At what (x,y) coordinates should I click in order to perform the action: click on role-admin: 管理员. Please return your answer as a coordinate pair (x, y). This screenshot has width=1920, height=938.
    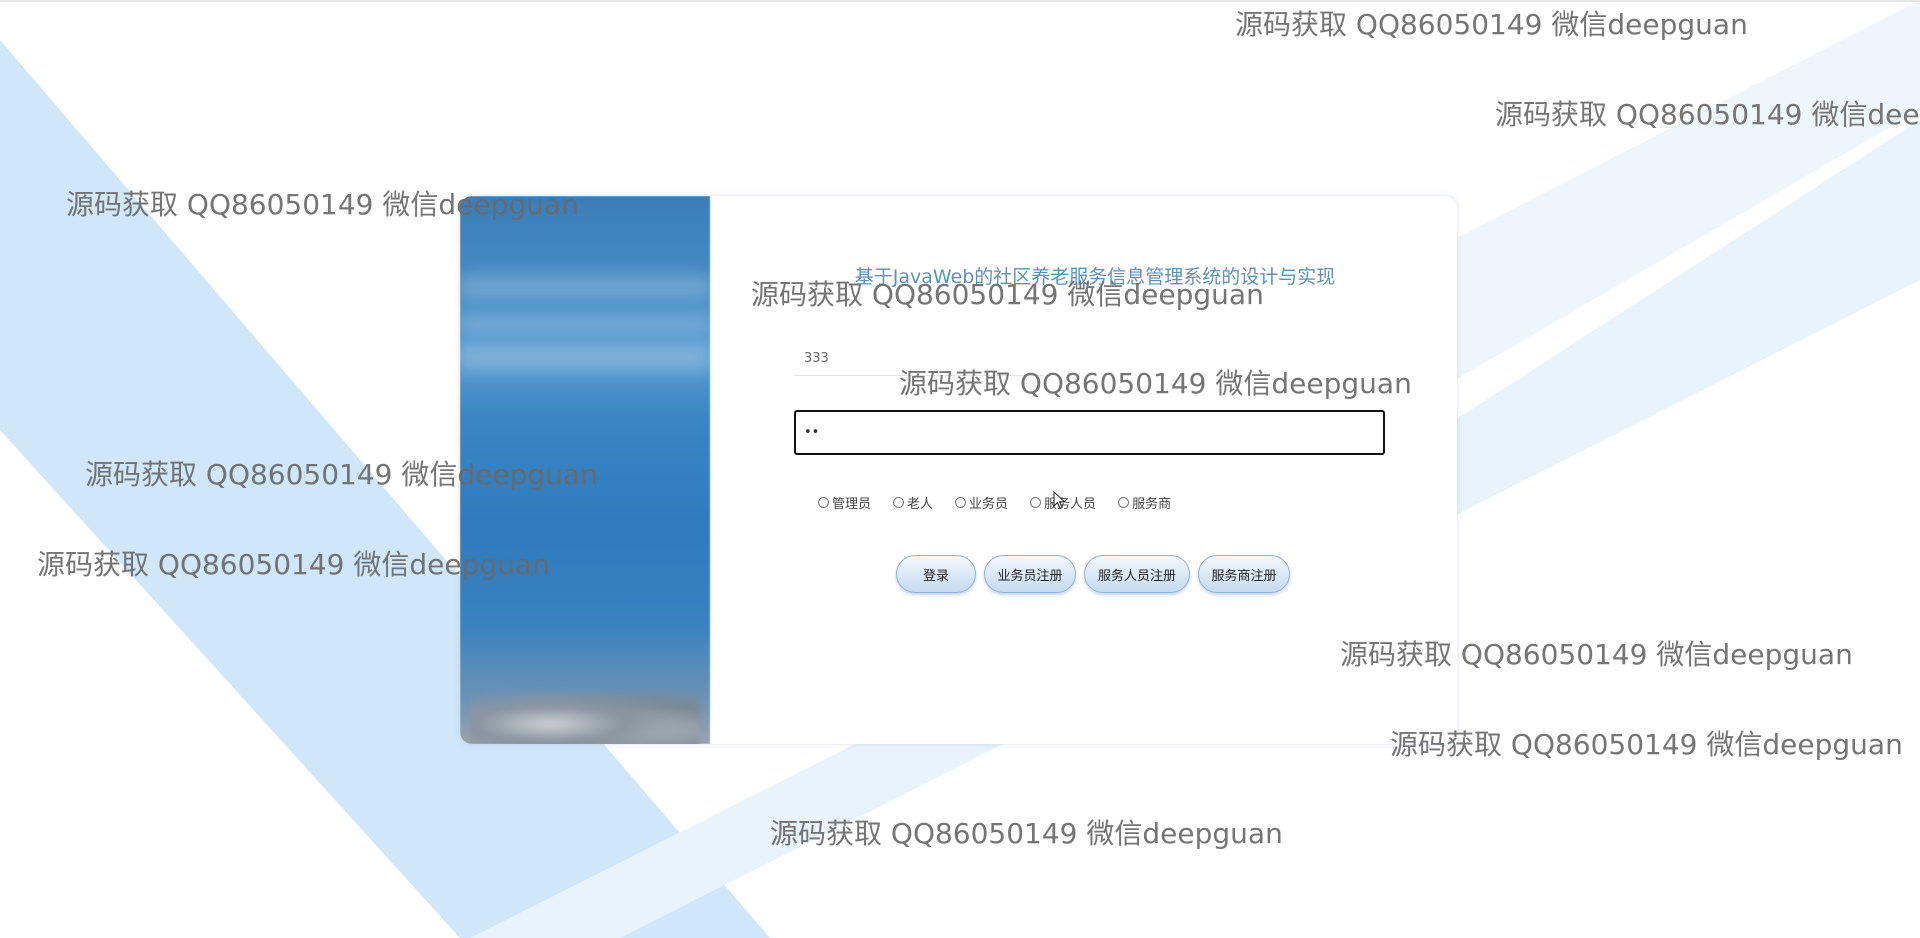
    Looking at the image, I should click on (844, 502).